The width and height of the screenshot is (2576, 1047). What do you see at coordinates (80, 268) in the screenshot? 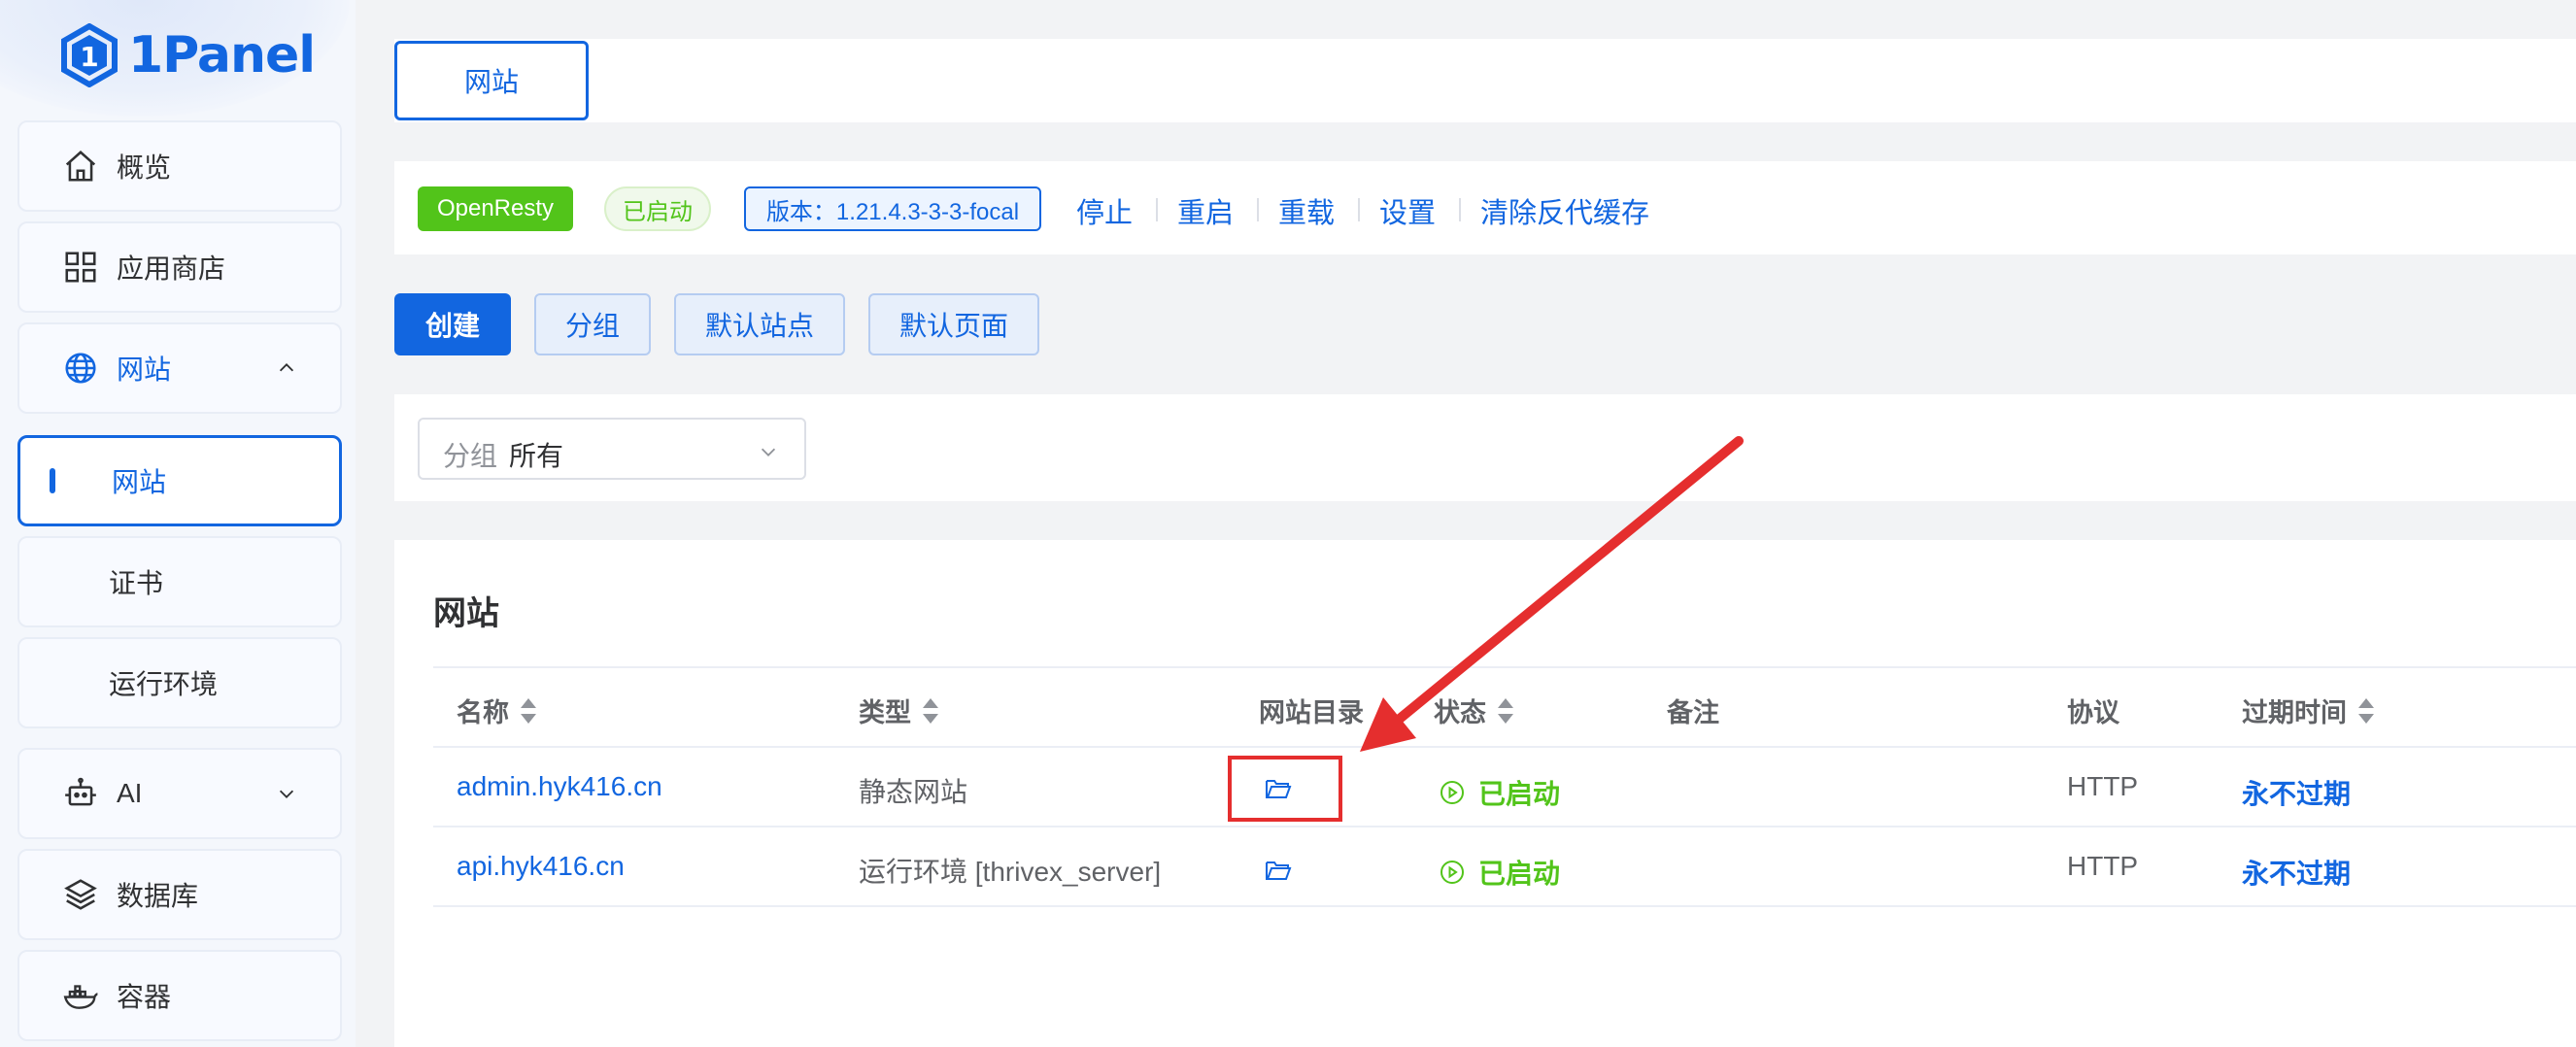
I see `grid-icon` at bounding box center [80, 268].